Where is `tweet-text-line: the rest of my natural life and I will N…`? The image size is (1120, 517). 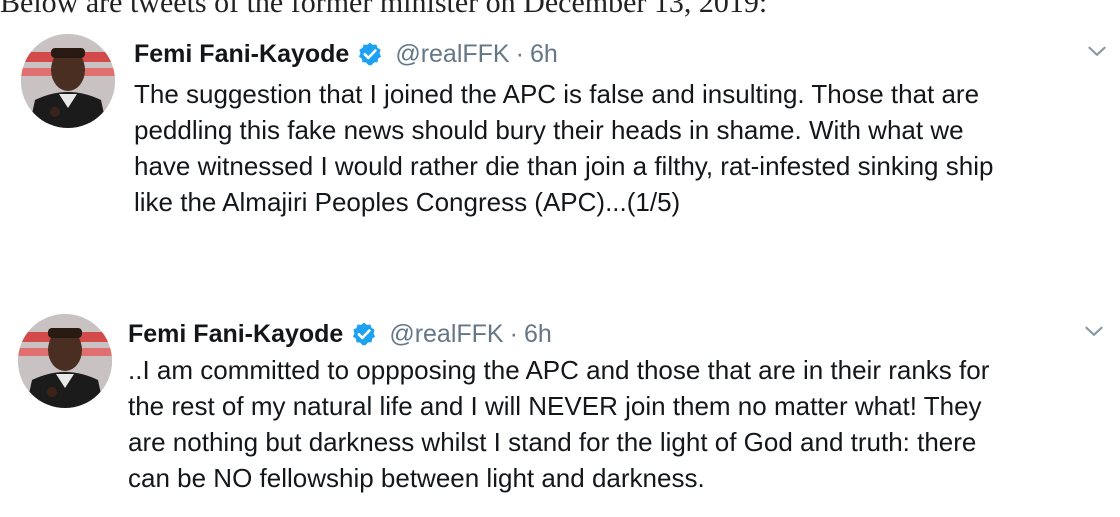
tweet-text-line: the rest of my natural life and I will N… is located at coordinates (555, 406).